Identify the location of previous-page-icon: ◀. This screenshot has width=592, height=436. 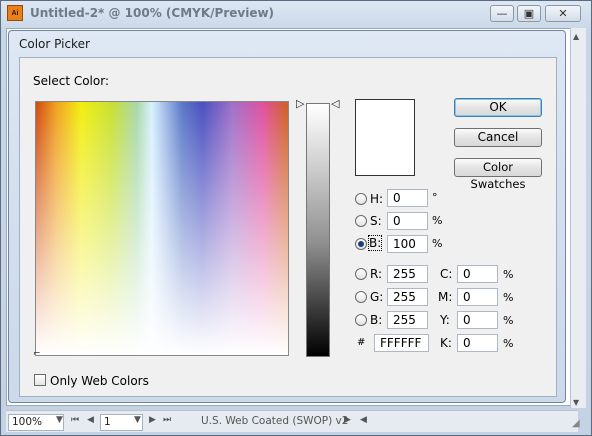
(90, 420).